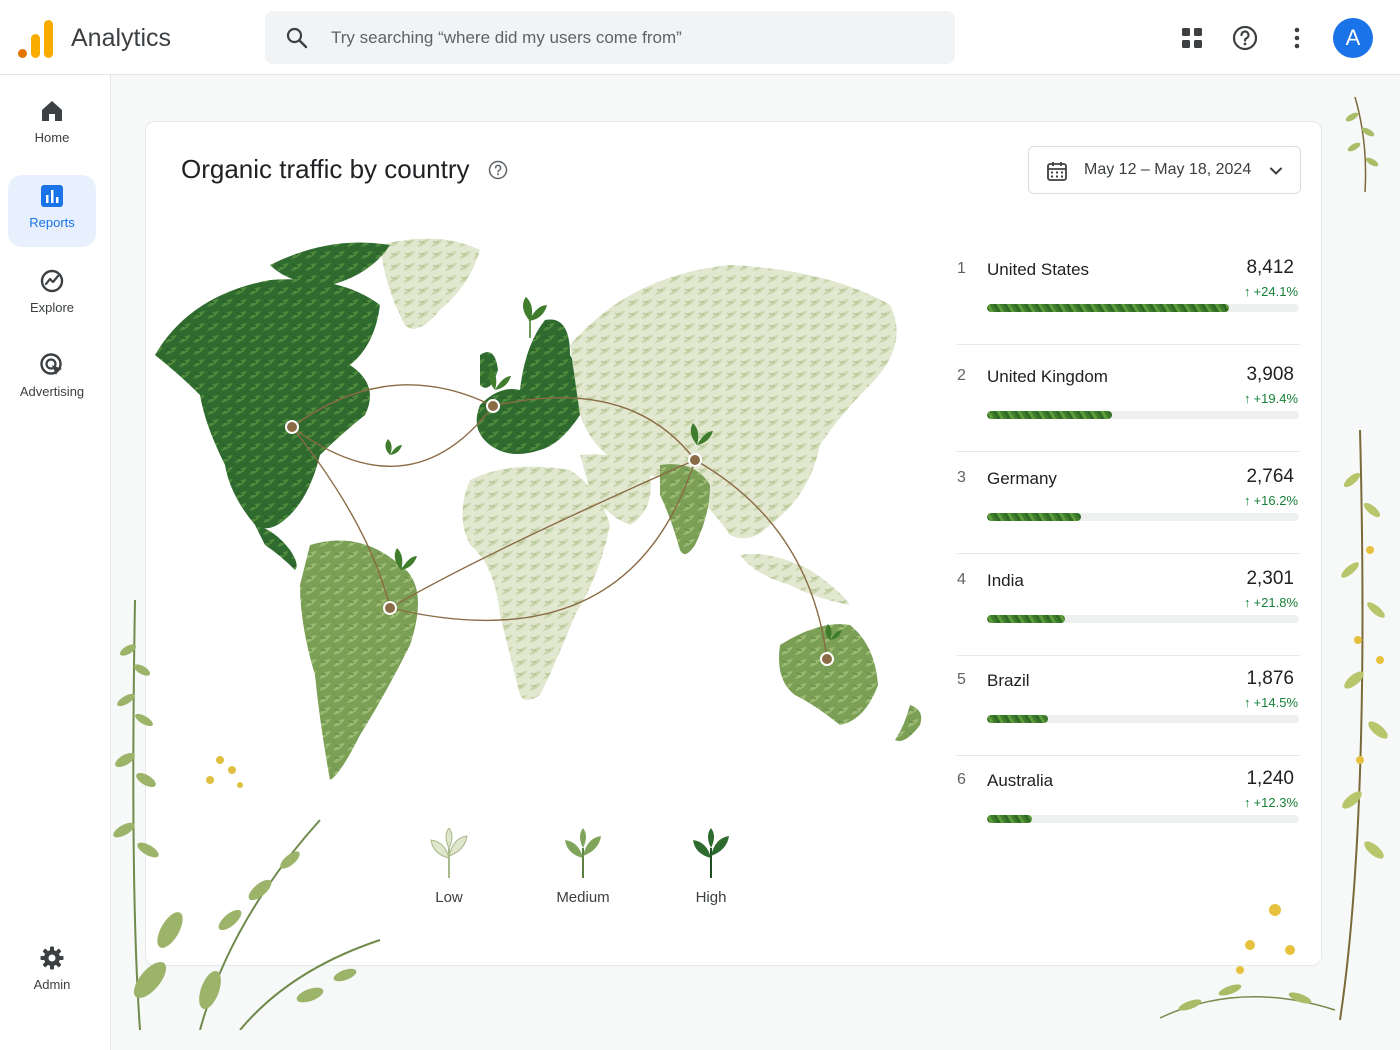 Image resolution: width=1400 pixels, height=1050 pixels. What do you see at coordinates (292, 427) in the screenshot?
I see `node-united-states` at bounding box center [292, 427].